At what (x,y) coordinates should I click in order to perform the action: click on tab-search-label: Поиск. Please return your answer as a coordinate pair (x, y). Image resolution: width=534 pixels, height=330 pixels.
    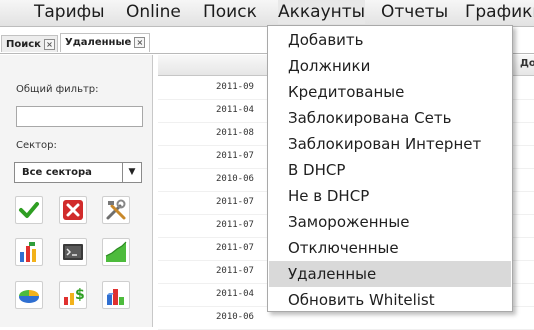
    Looking at the image, I should click on (23, 44).